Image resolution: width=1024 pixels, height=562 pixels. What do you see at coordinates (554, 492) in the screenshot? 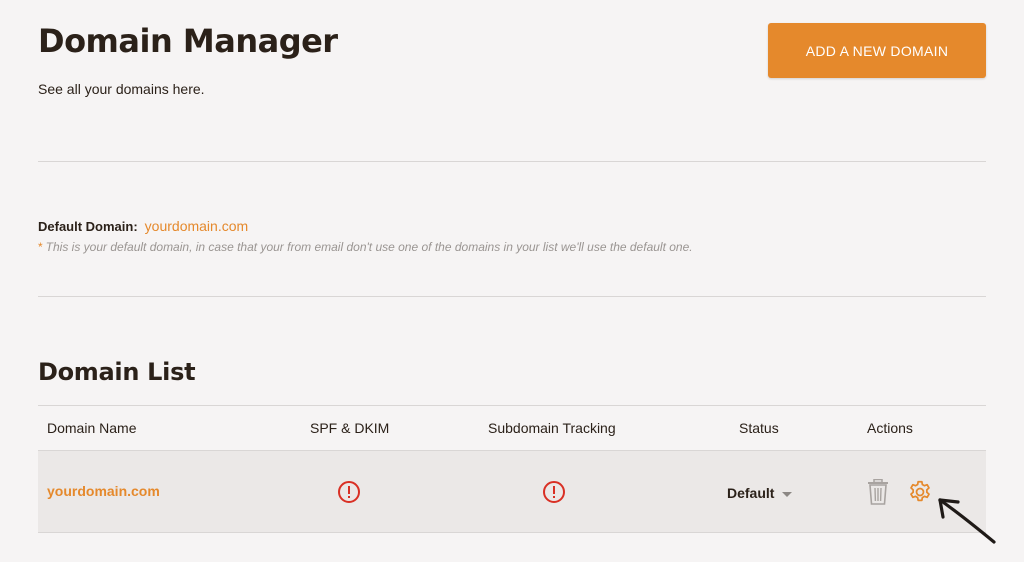
I see `subdomain-tracking-warning-icon` at bounding box center [554, 492].